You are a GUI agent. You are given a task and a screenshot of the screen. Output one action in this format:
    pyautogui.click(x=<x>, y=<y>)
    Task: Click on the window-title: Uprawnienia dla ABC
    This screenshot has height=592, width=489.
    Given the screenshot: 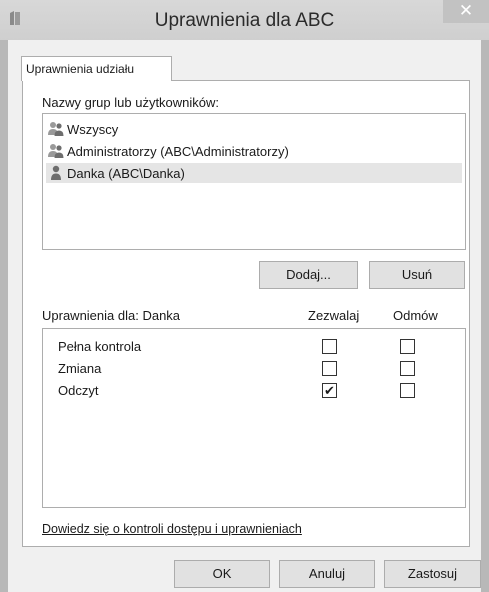 What is the action you would take?
    pyautogui.click(x=244, y=20)
    